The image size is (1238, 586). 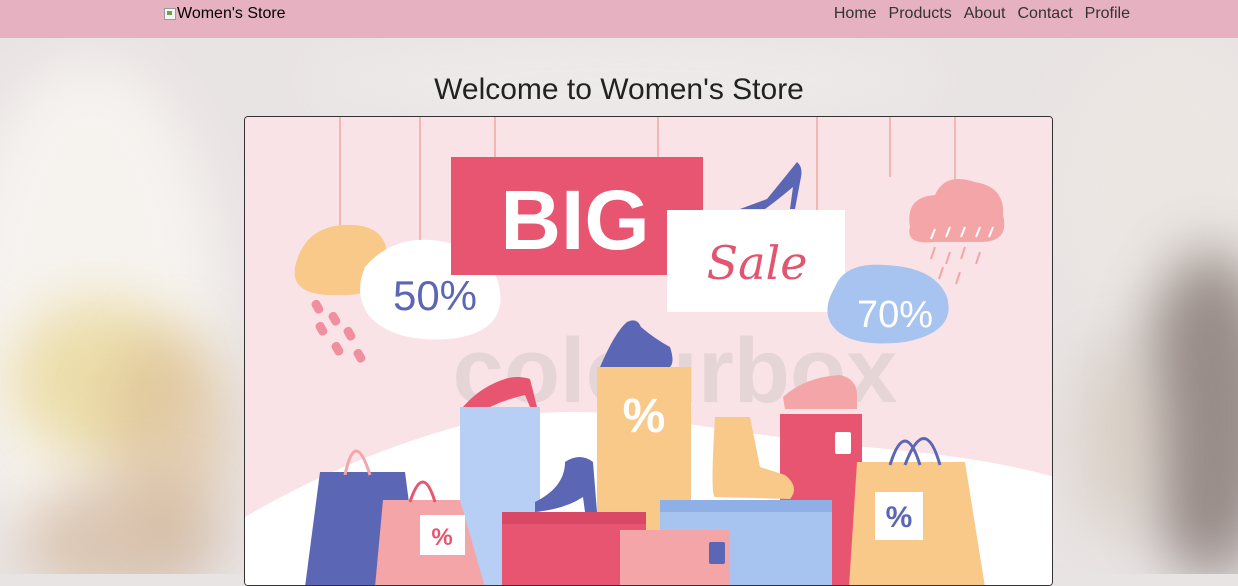 I want to click on percent-mark-bag-right: %, so click(x=899, y=517).